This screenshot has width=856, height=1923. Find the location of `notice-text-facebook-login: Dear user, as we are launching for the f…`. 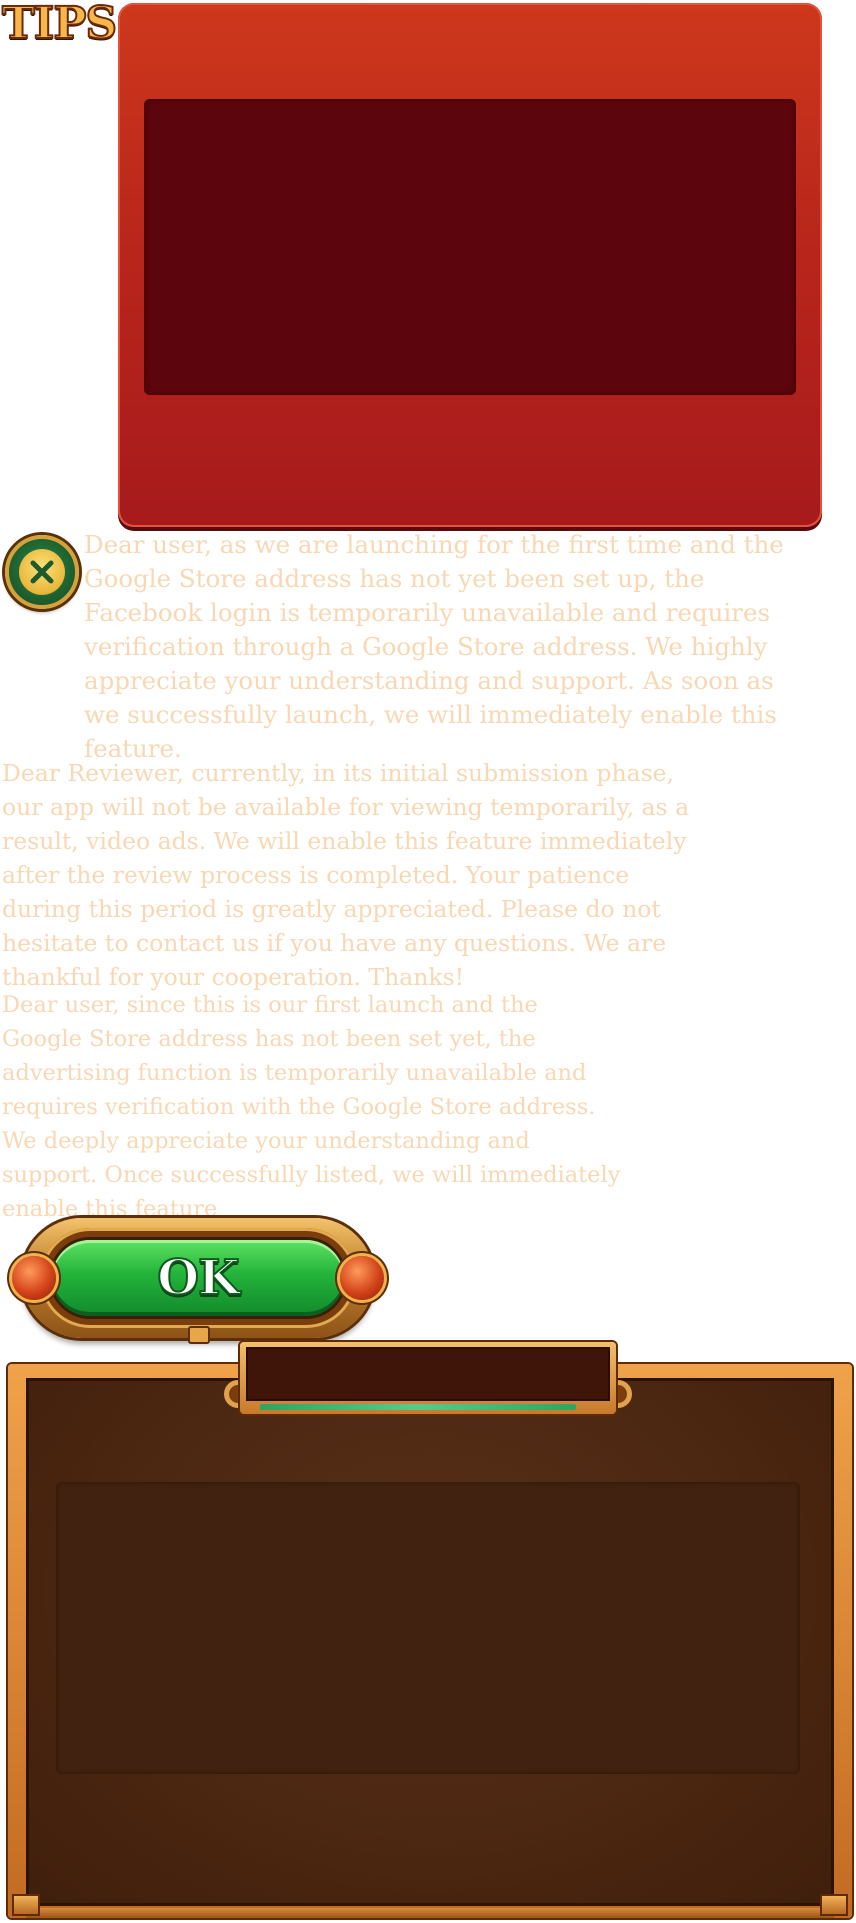

notice-text-facebook-login: Dear user, as we are launching for the f… is located at coordinates (434, 646).